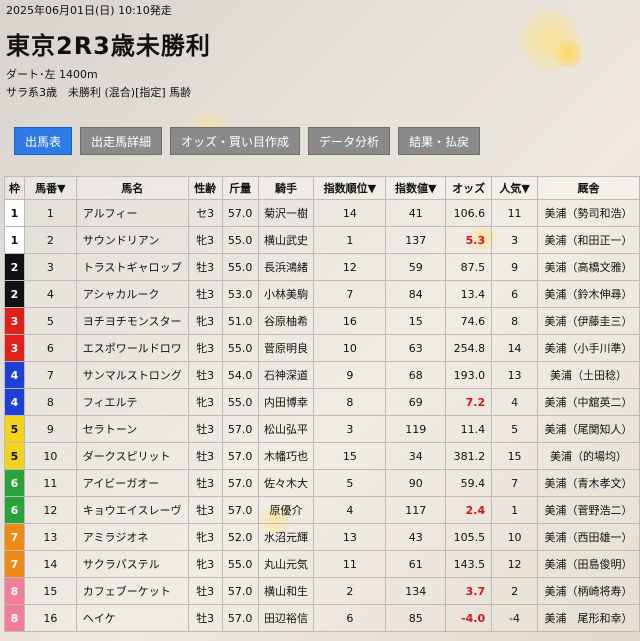  What do you see at coordinates (515, 267) in the screenshot?
I see `popularity: 9` at bounding box center [515, 267].